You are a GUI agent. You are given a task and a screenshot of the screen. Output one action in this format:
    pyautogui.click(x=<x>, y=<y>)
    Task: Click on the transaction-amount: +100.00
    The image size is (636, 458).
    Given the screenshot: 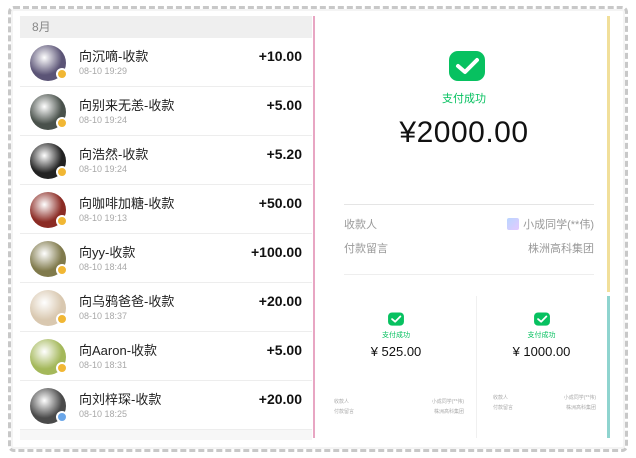 What is the action you would take?
    pyautogui.click(x=276, y=252)
    